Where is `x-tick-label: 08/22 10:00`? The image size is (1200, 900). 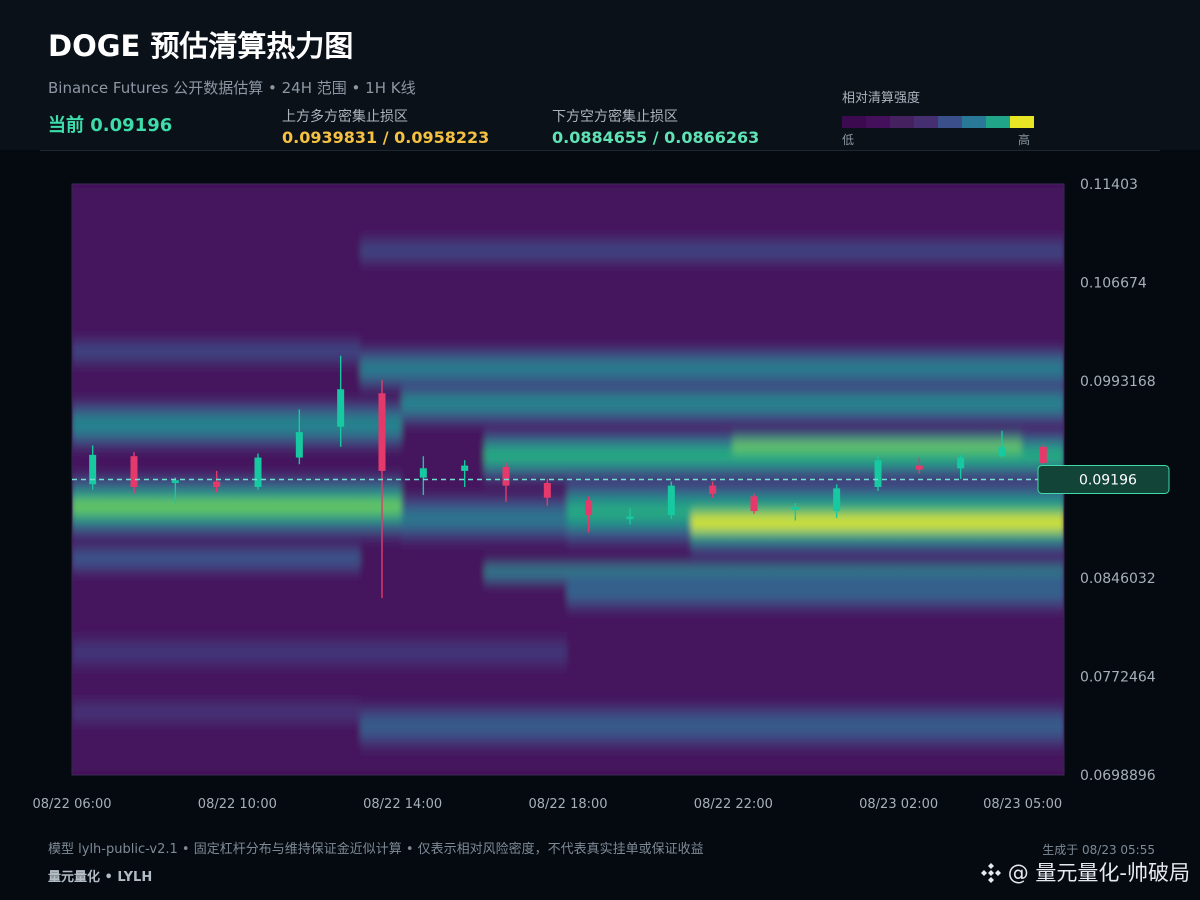 x-tick-label: 08/22 10:00 is located at coordinates (237, 804).